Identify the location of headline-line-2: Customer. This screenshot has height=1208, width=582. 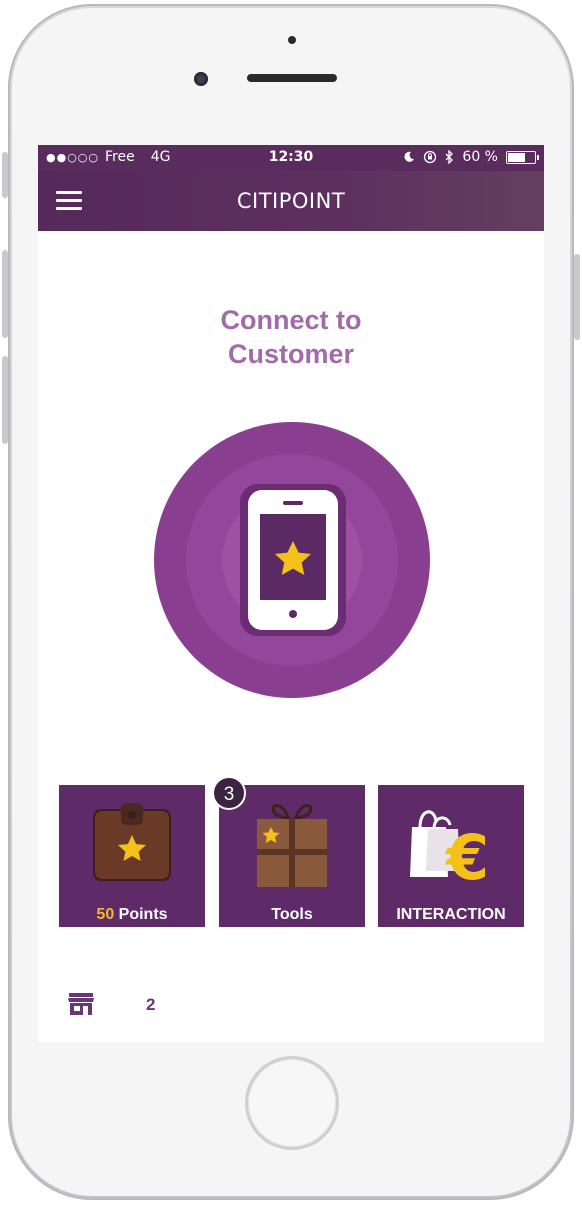
(291, 354).